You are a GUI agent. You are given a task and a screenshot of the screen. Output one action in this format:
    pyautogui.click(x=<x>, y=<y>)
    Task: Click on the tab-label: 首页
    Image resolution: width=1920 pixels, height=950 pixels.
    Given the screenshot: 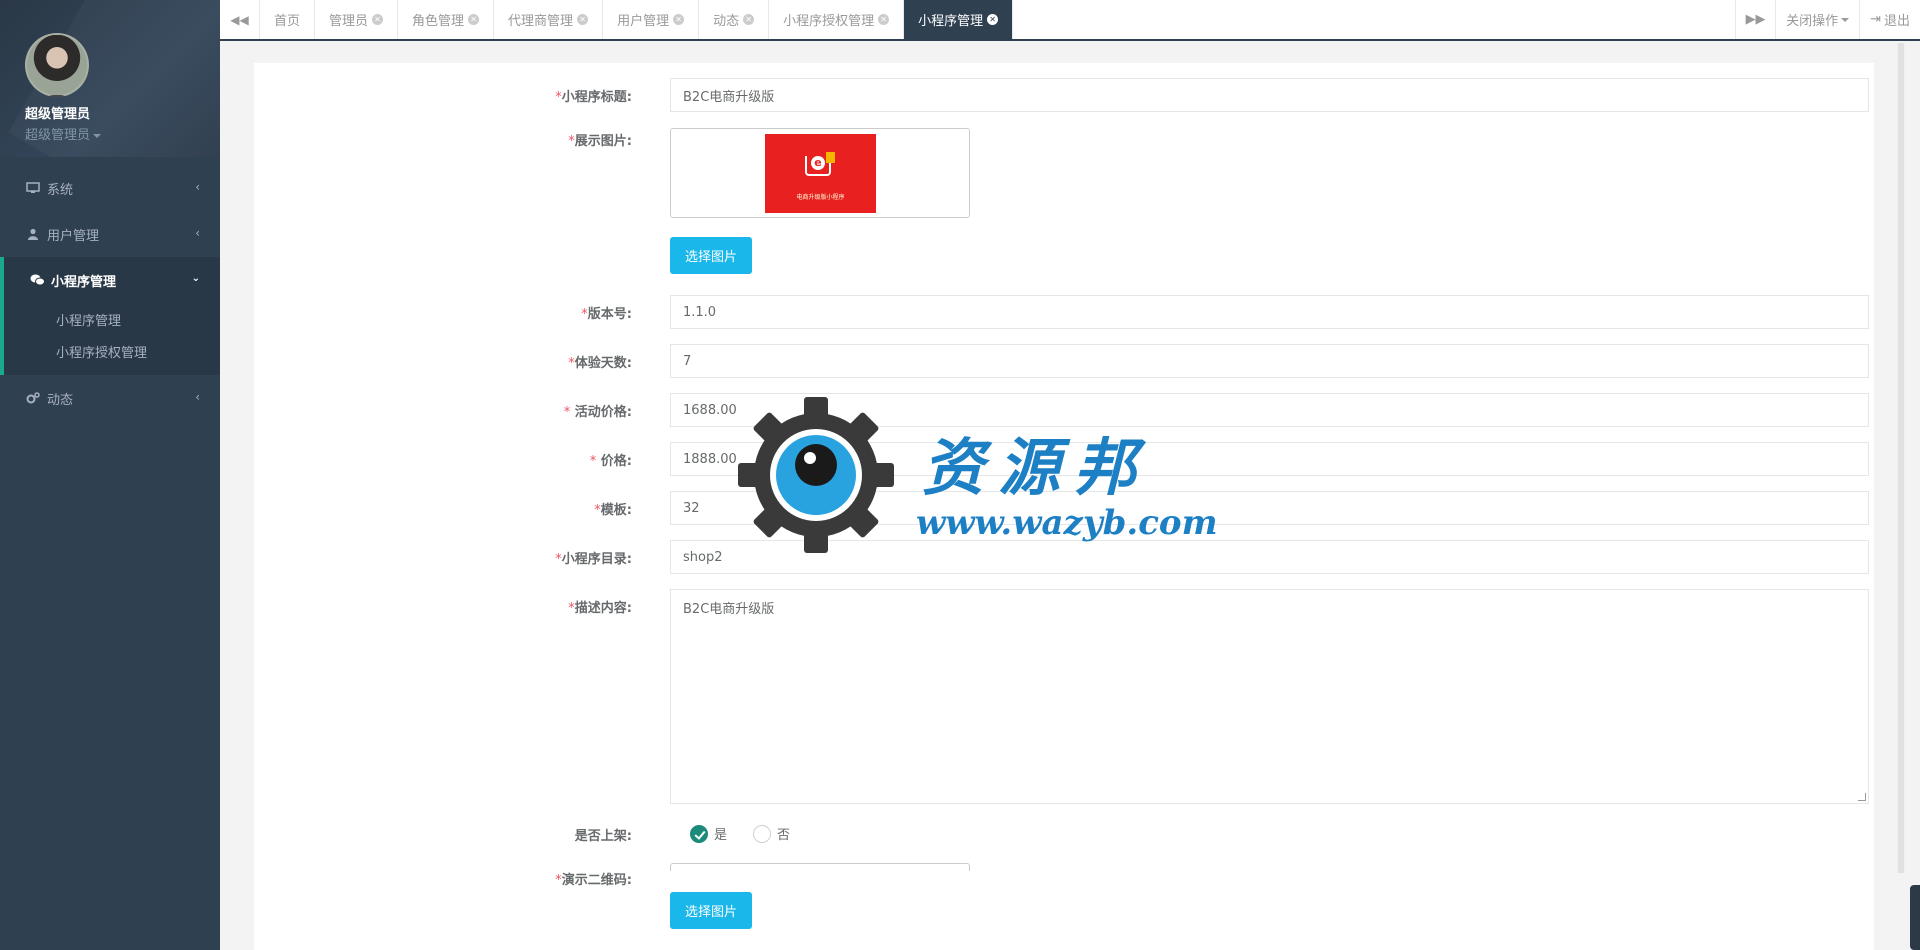 What is the action you would take?
    pyautogui.click(x=287, y=21)
    